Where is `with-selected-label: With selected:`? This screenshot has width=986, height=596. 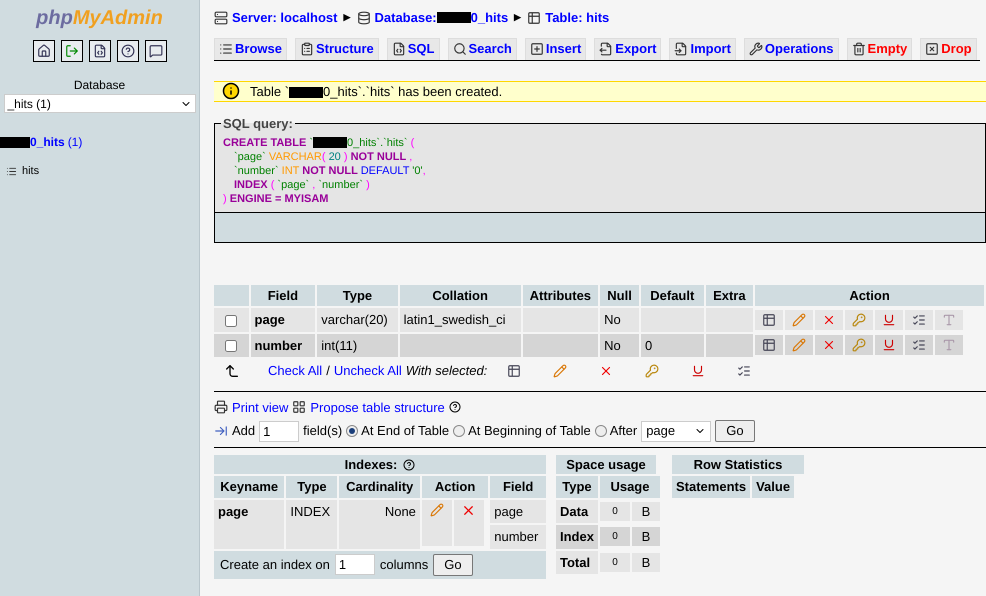
with-selected-label: With selected: is located at coordinates (447, 371).